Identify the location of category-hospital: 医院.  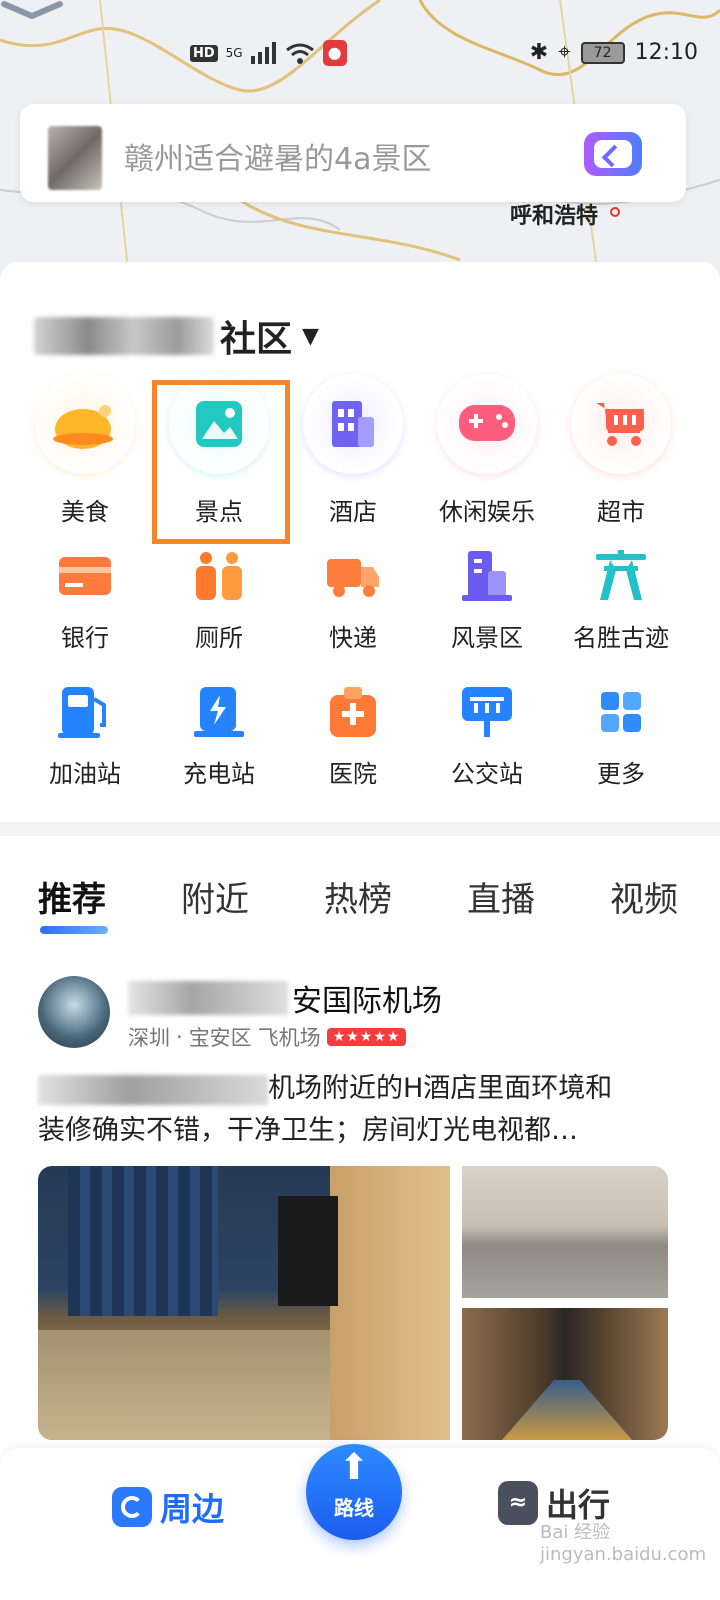
(353, 734).